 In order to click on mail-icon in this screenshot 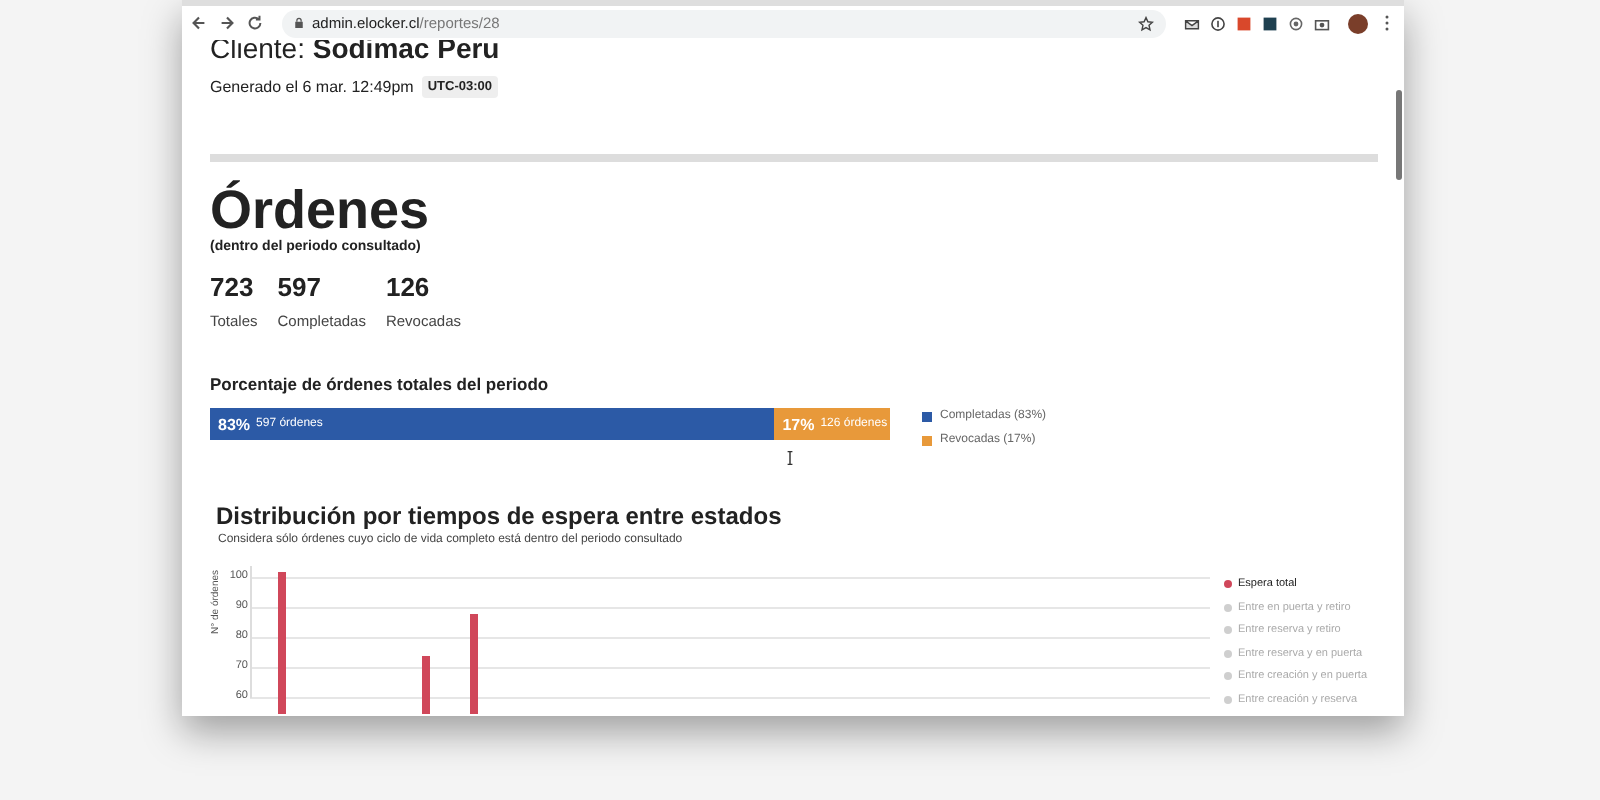, I will do `click(1192, 23)`.